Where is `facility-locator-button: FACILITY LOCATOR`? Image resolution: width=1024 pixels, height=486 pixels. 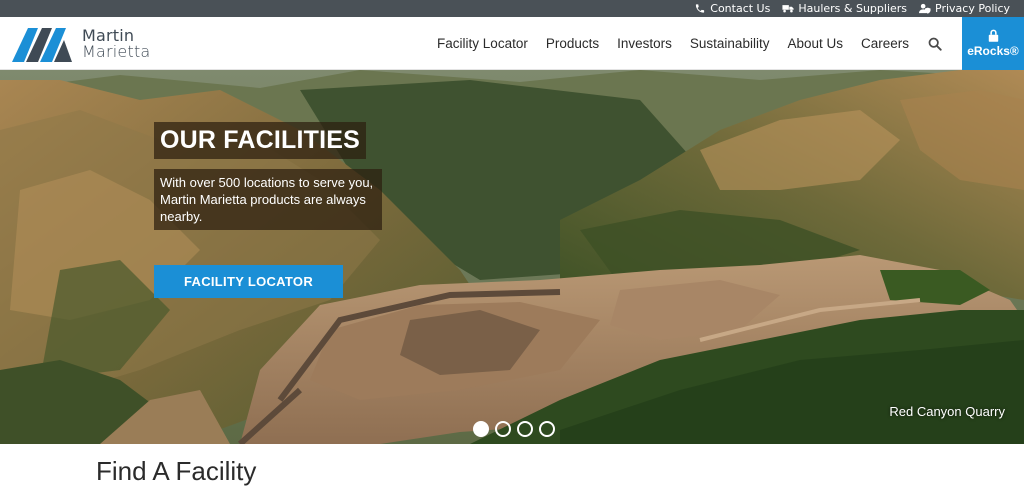
facility-locator-button: FACILITY LOCATOR is located at coordinates (248, 281).